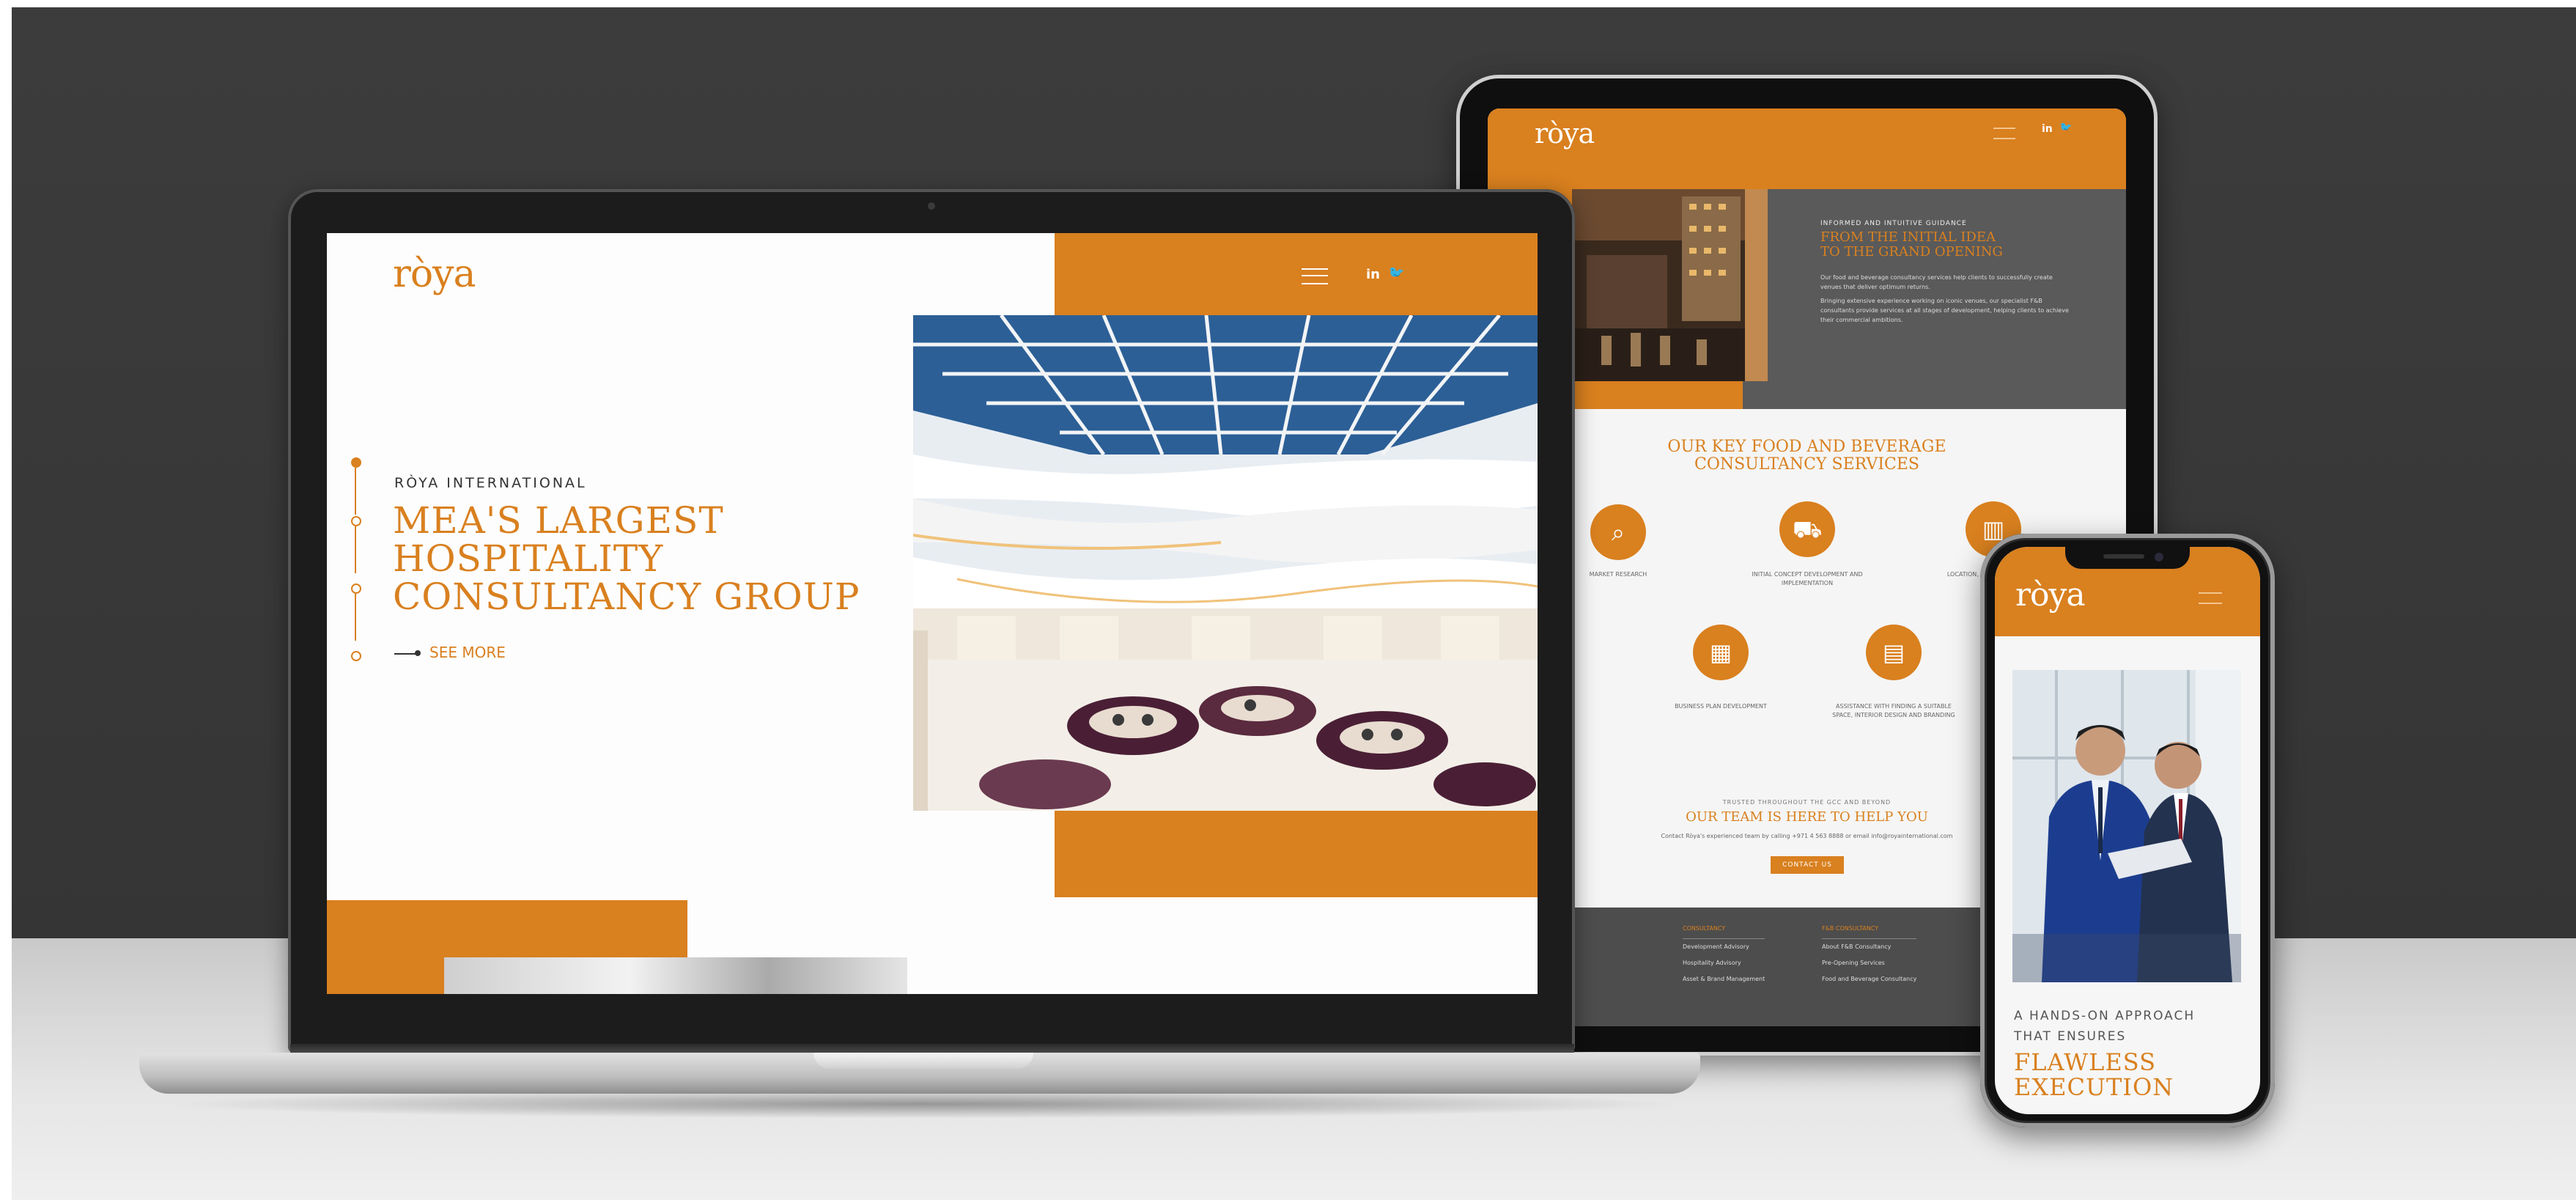  What do you see at coordinates (2094, 1087) in the screenshot?
I see `phone-title-line-2: EXECUTION` at bounding box center [2094, 1087].